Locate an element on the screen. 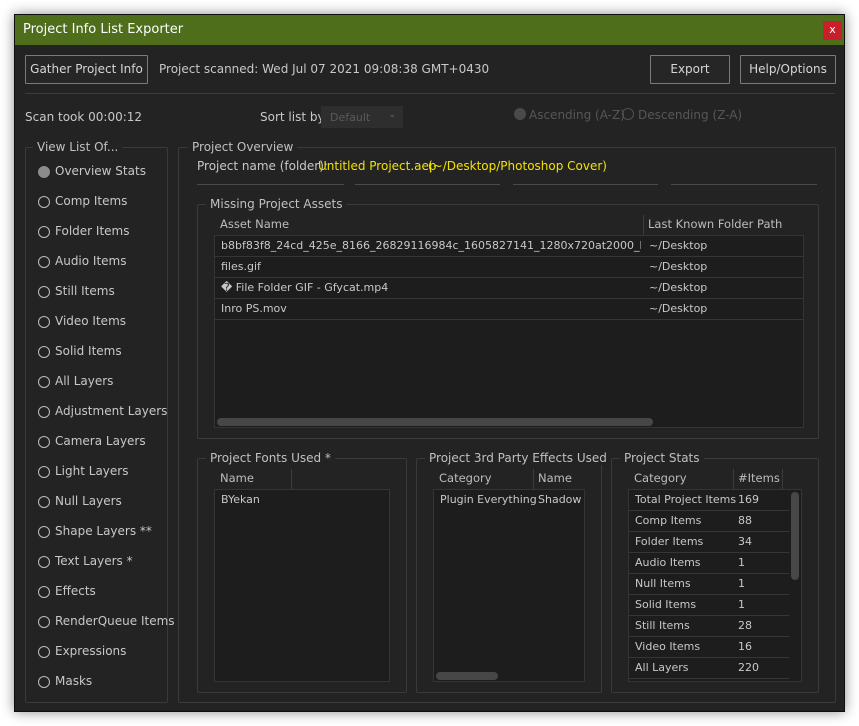 The height and width of the screenshot is (726, 859). table-row: Plugin Everything Shadow S is located at coordinates (509, 500).